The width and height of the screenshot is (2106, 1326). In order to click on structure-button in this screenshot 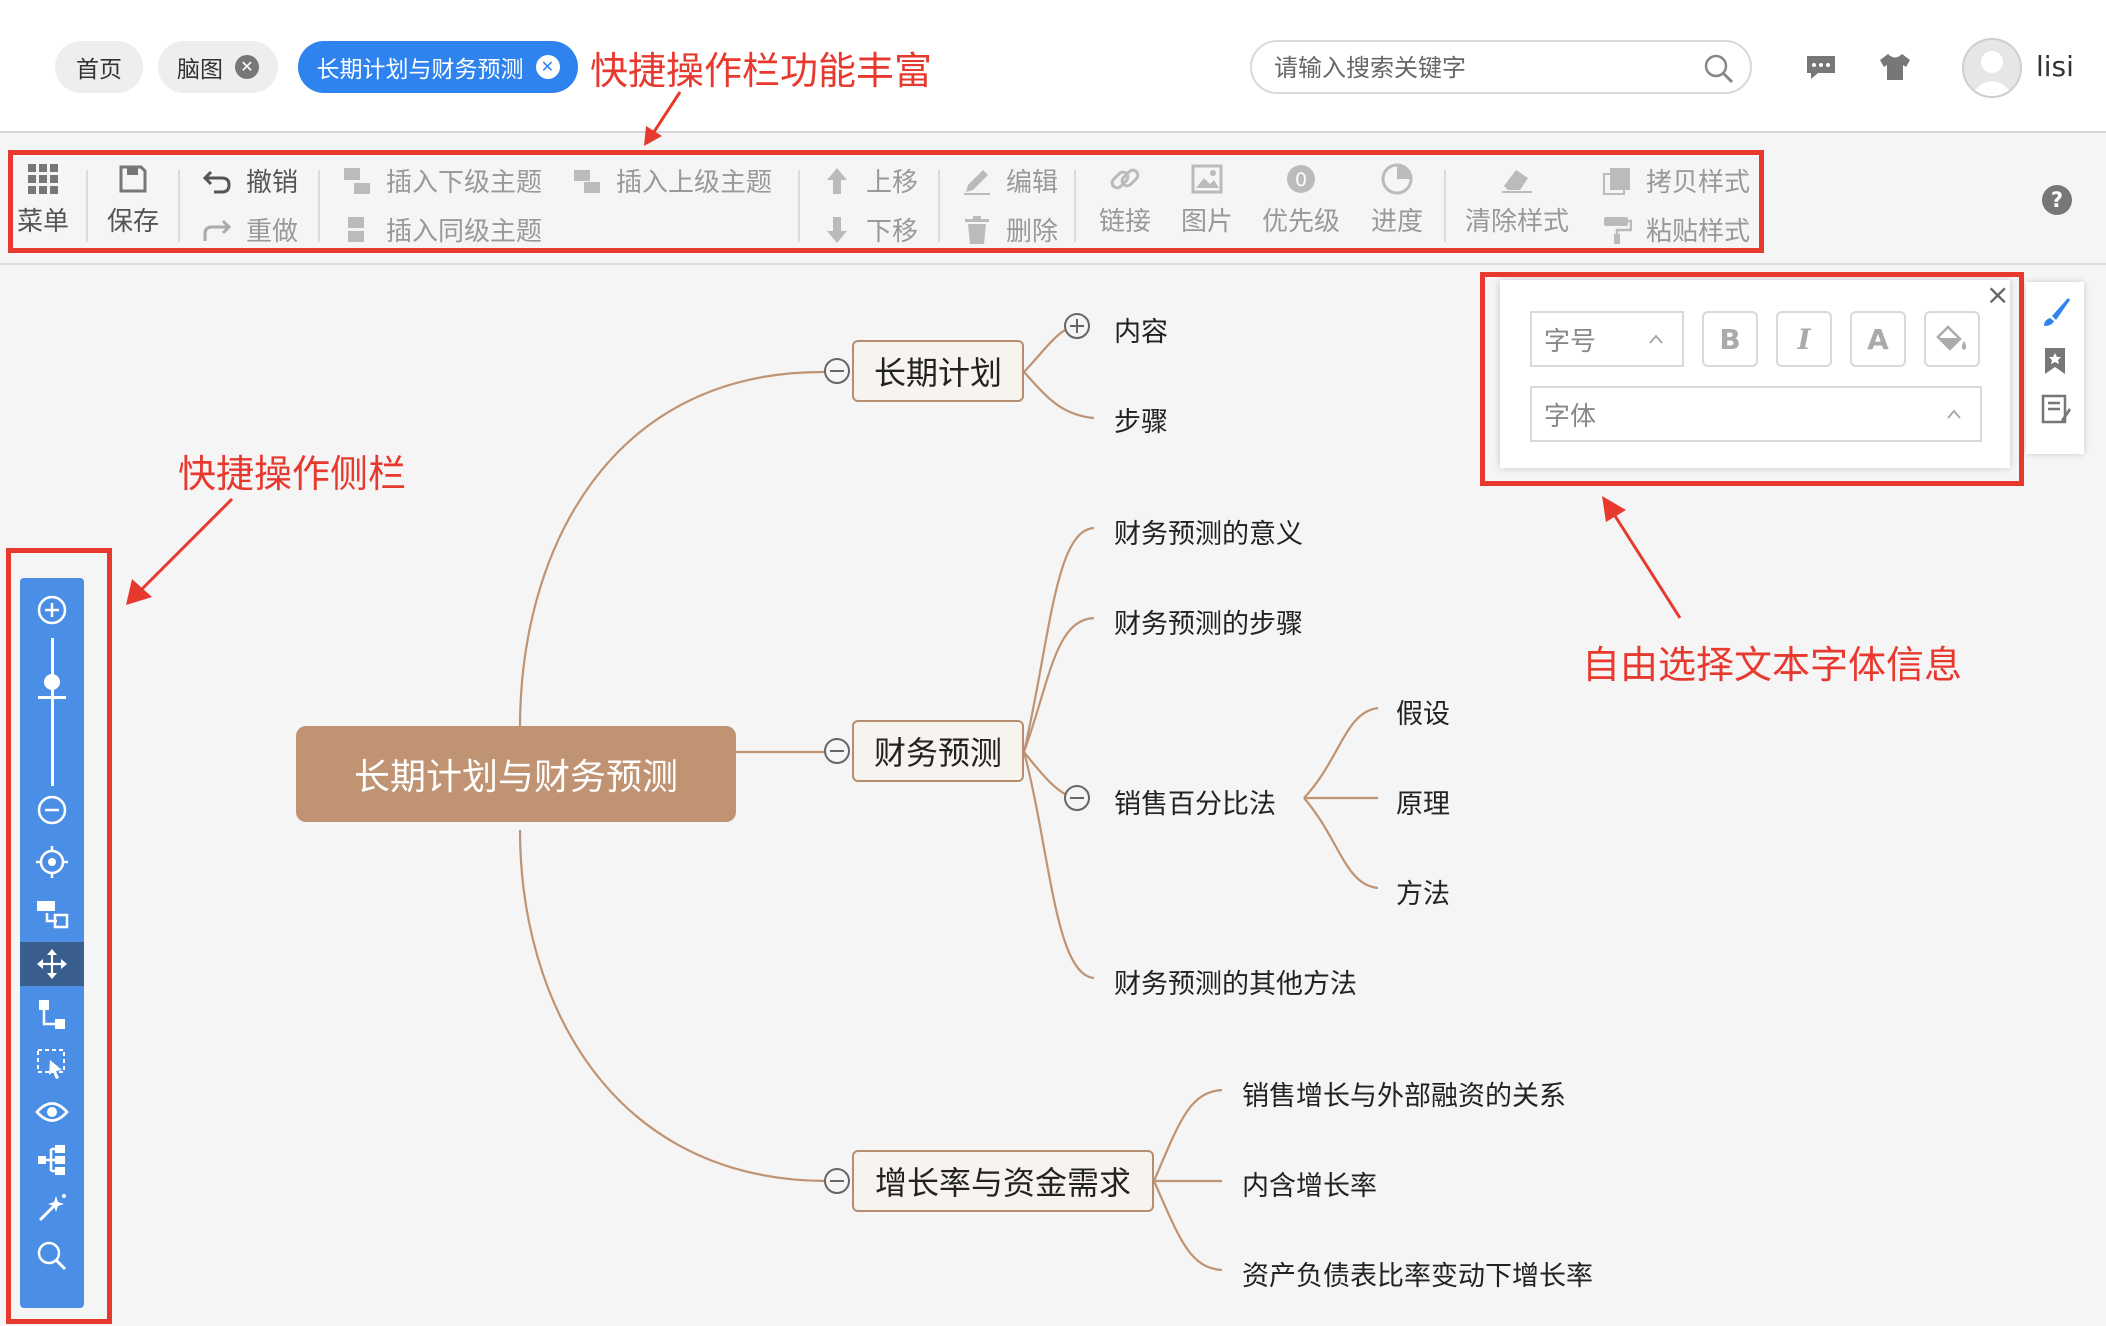, I will do `click(52, 1014)`.